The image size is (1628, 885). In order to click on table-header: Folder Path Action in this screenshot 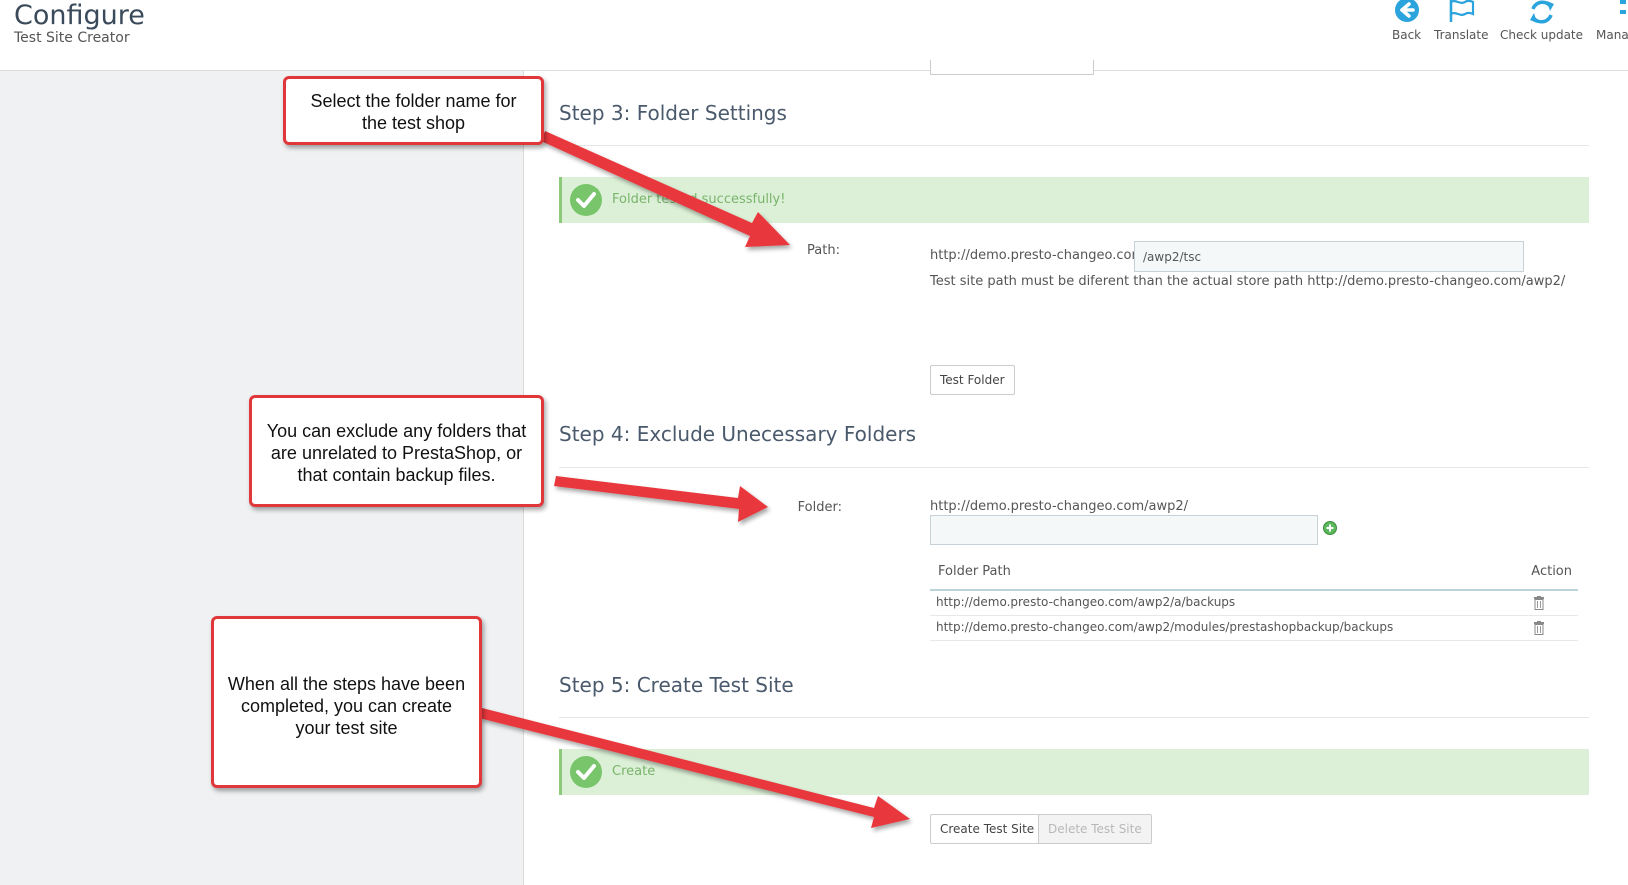, I will do `click(1254, 574)`.